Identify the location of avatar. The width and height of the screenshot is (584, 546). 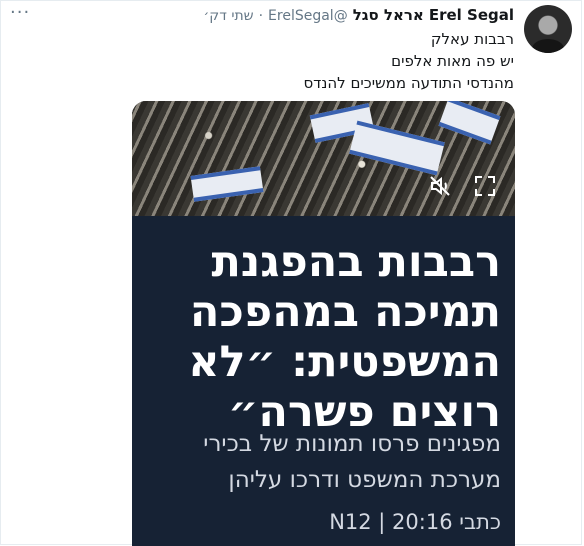
(548, 29).